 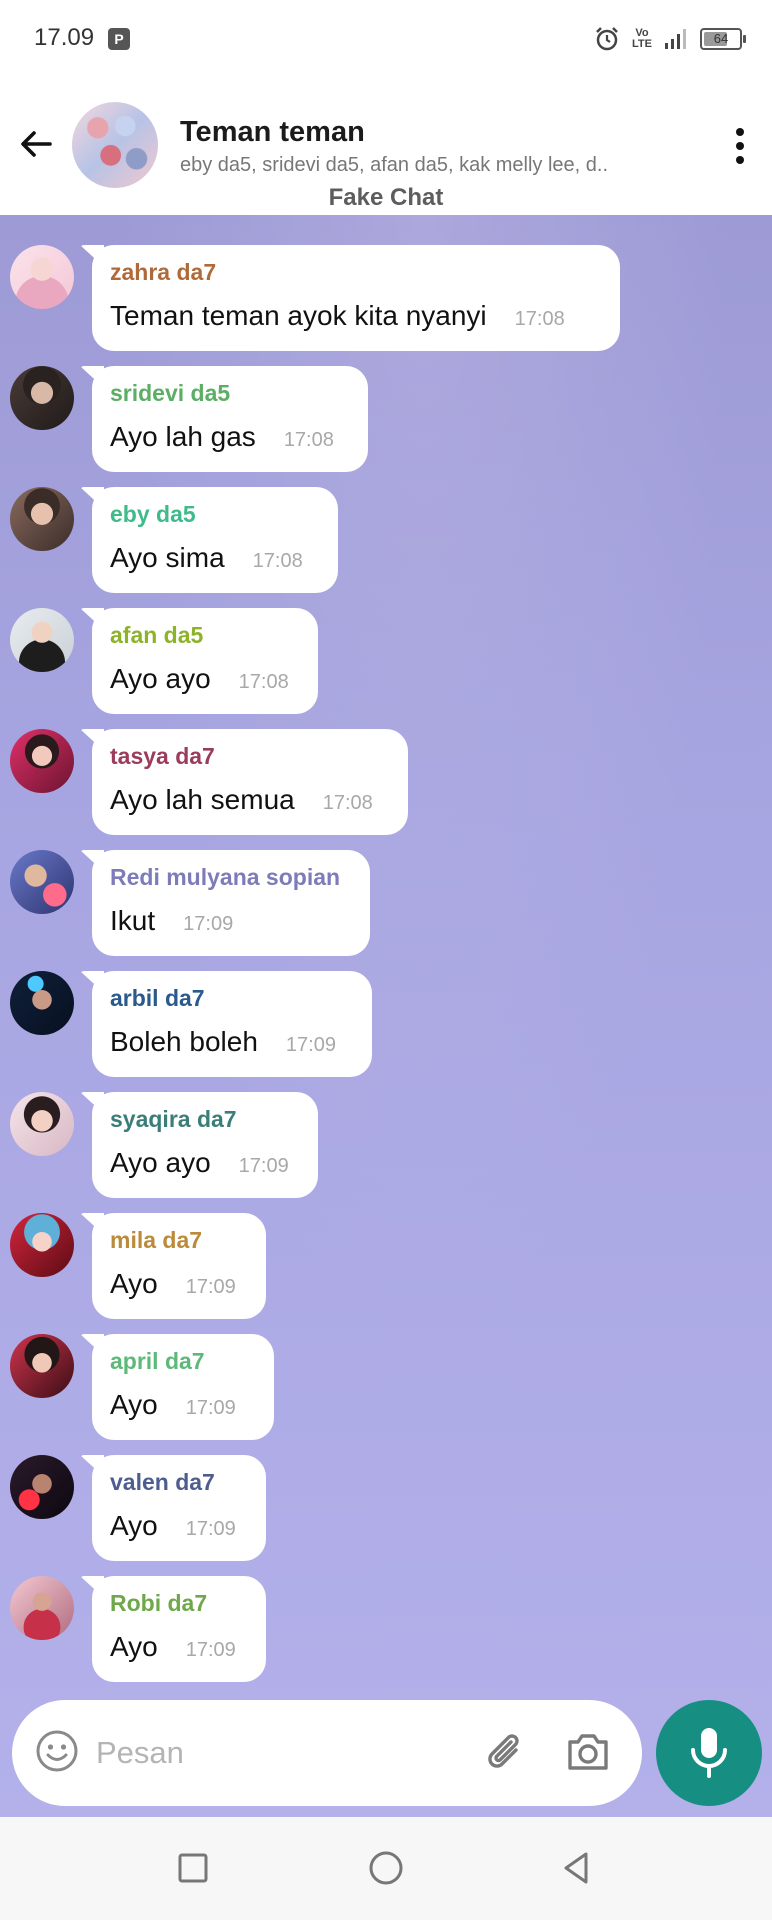 I want to click on message-bubble: tasya da7 Ayo lah semua 17:08, so click(x=250, y=782).